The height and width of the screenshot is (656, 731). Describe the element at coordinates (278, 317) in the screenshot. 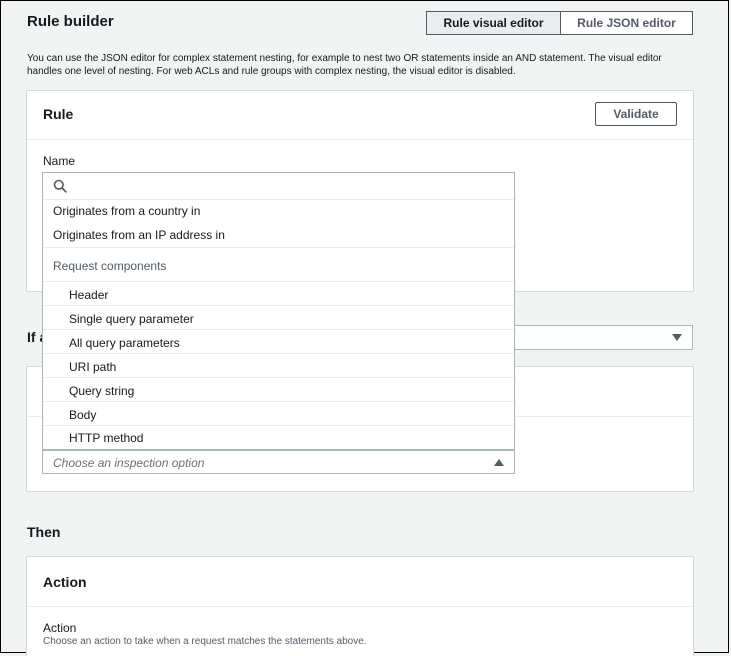

I see `option-single-query-parameter: Single query parameter` at that location.